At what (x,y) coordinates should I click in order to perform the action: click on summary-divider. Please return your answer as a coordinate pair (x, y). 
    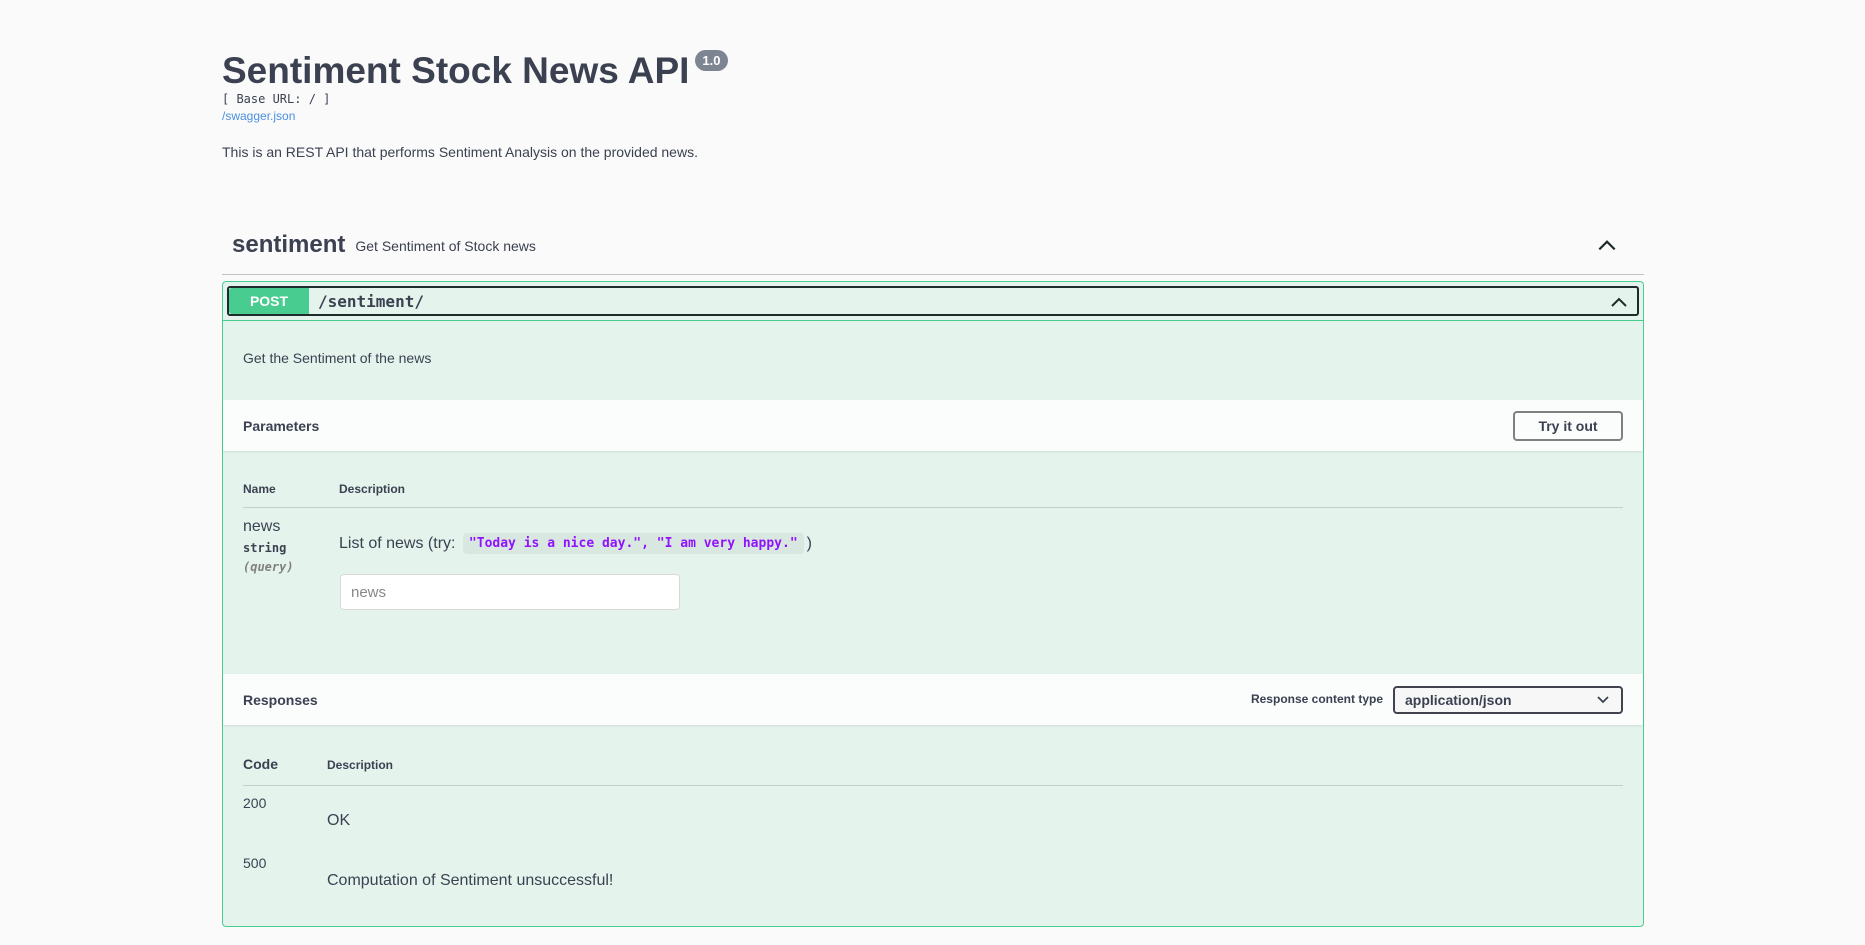
    Looking at the image, I should click on (933, 320).